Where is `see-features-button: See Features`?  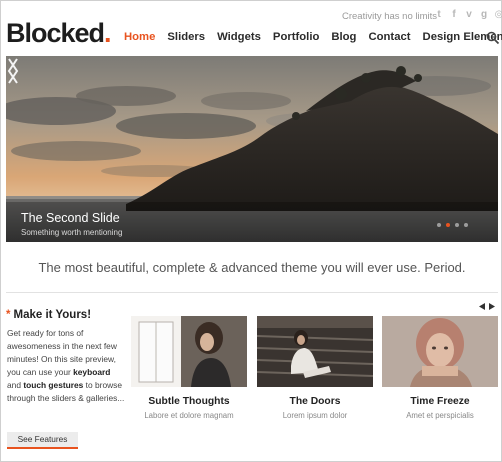 see-features-button: See Features is located at coordinates (42, 440).